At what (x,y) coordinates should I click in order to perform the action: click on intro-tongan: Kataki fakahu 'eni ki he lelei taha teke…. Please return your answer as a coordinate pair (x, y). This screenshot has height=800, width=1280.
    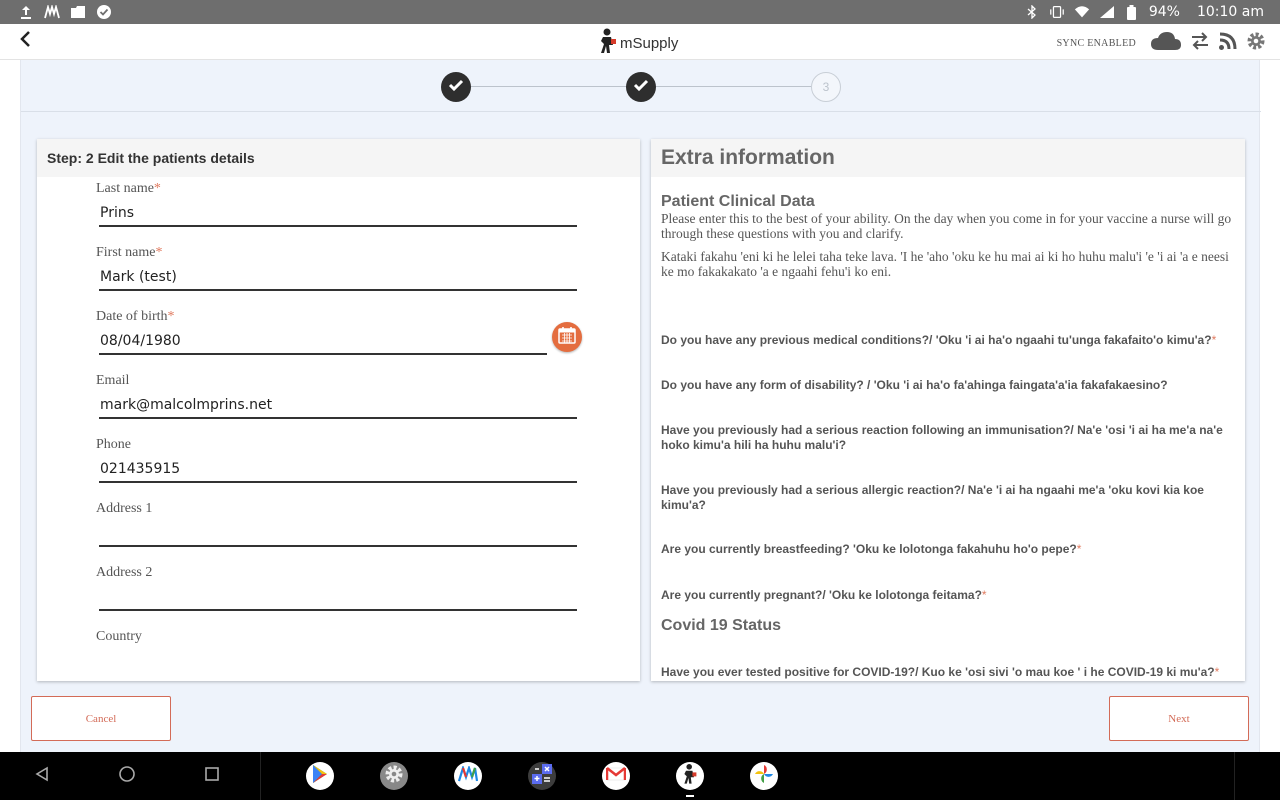
    Looking at the image, I should click on (945, 264).